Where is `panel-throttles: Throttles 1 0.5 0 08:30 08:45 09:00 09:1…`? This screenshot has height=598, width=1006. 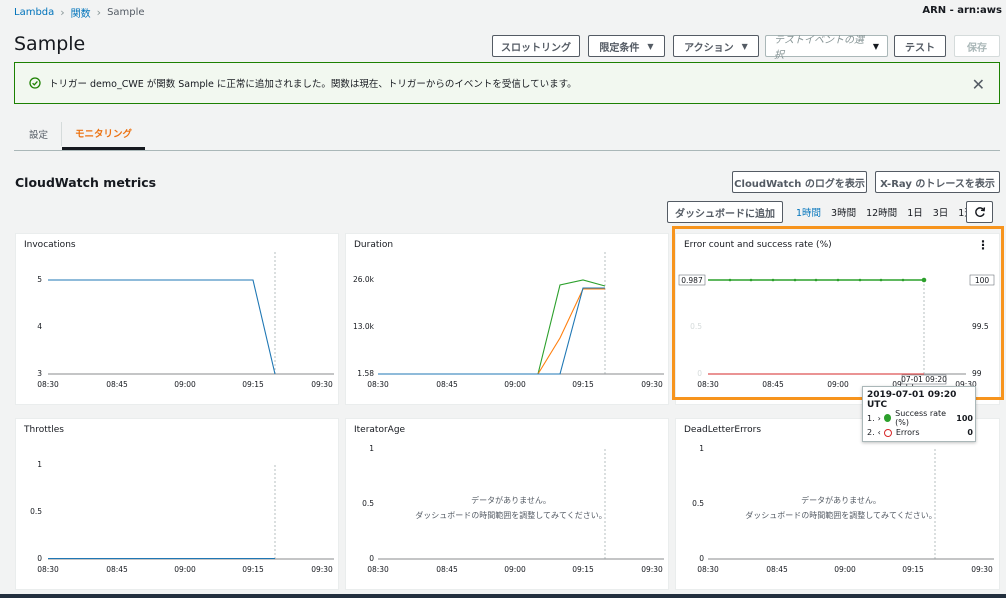
panel-throttles: Throttles 1 0.5 0 08:30 08:45 09:00 09:1… is located at coordinates (177, 504).